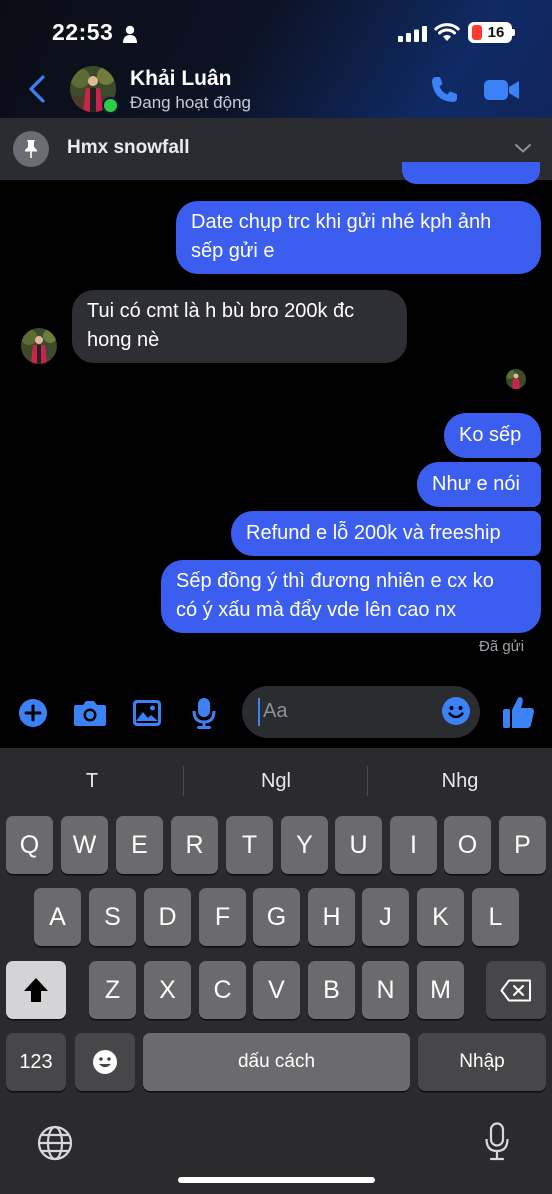 Image resolution: width=552 pixels, height=1194 pixels. I want to click on image-icon, so click(147, 713).